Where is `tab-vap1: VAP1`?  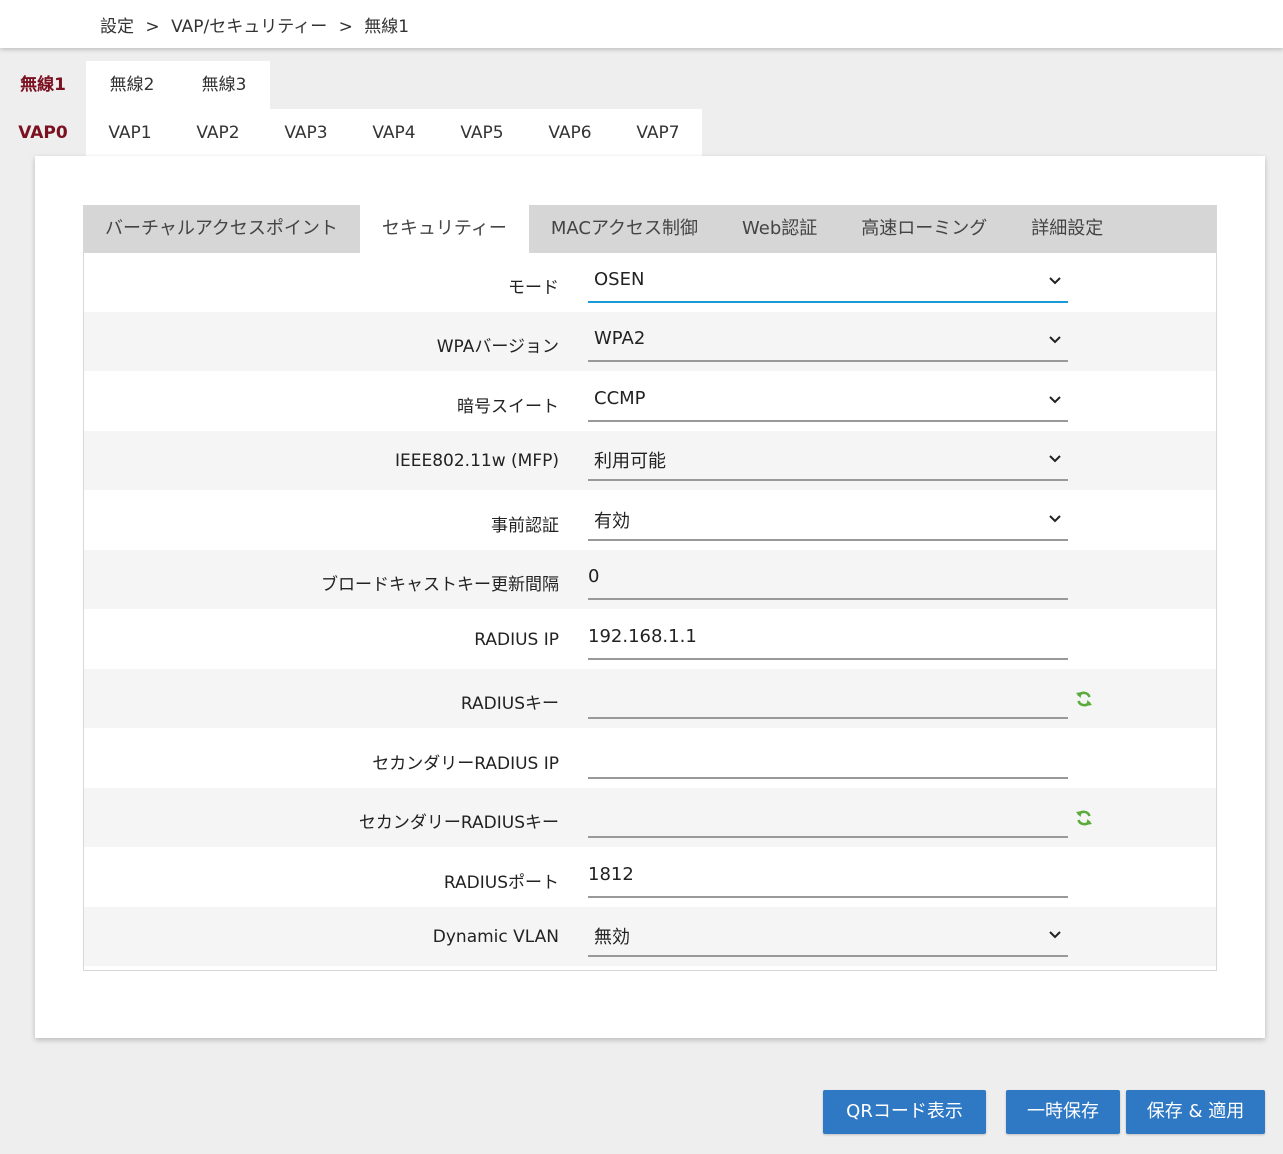
tab-vap1: VAP1 is located at coordinates (130, 133).